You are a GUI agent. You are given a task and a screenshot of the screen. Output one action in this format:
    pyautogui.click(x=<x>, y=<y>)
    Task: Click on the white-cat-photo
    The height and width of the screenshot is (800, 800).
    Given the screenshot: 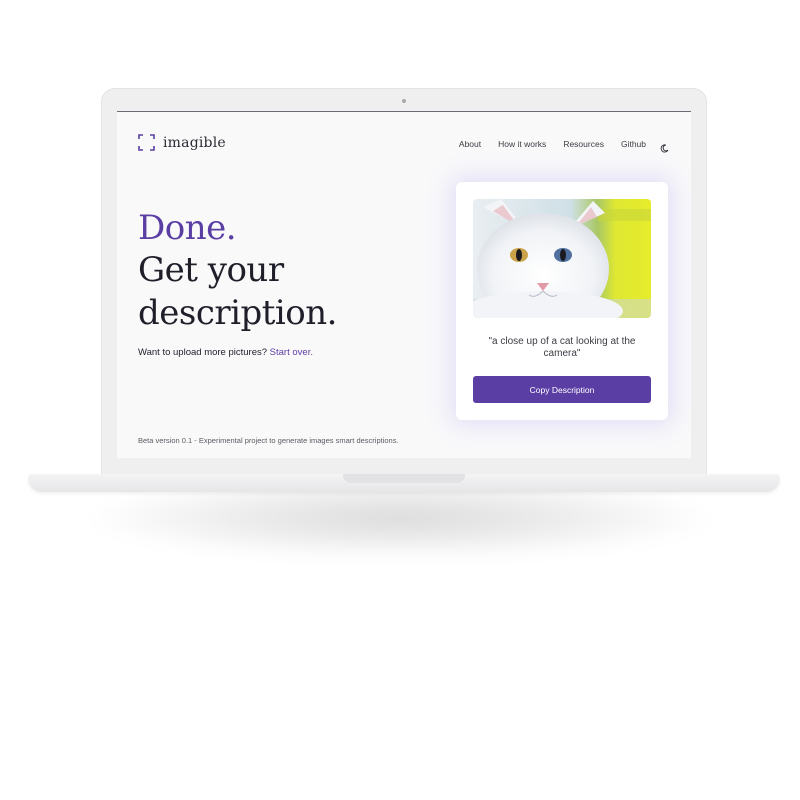 What is the action you would take?
    pyautogui.click(x=562, y=258)
    